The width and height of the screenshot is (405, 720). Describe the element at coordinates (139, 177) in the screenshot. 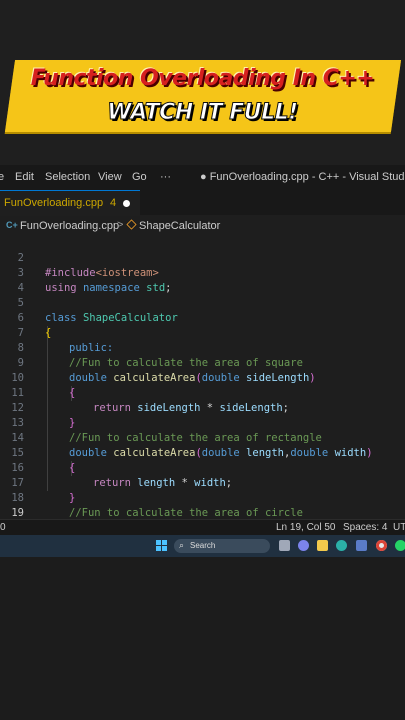

I see `menu-go: Go` at that location.